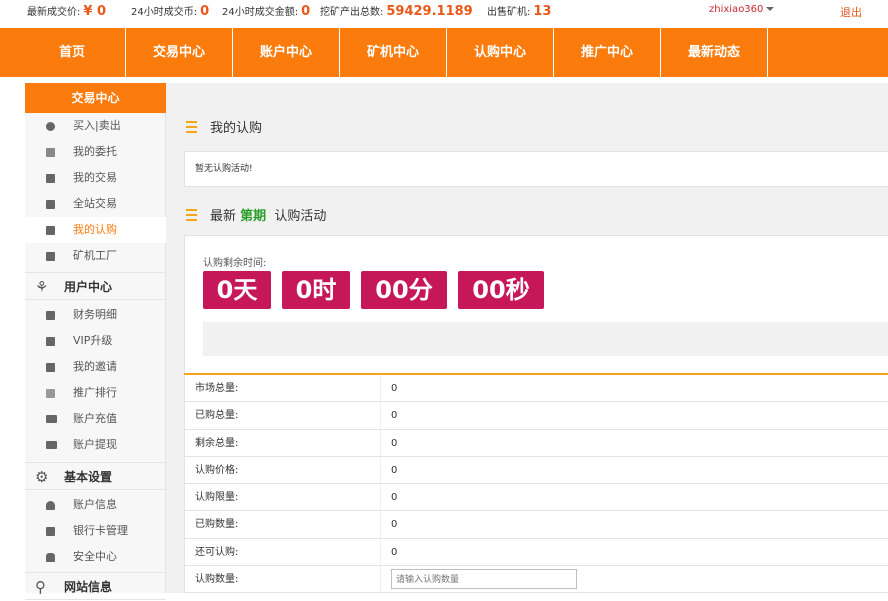 This screenshot has height=601, width=888. I want to click on sidebar-item-label: 账户提现, so click(95, 444).